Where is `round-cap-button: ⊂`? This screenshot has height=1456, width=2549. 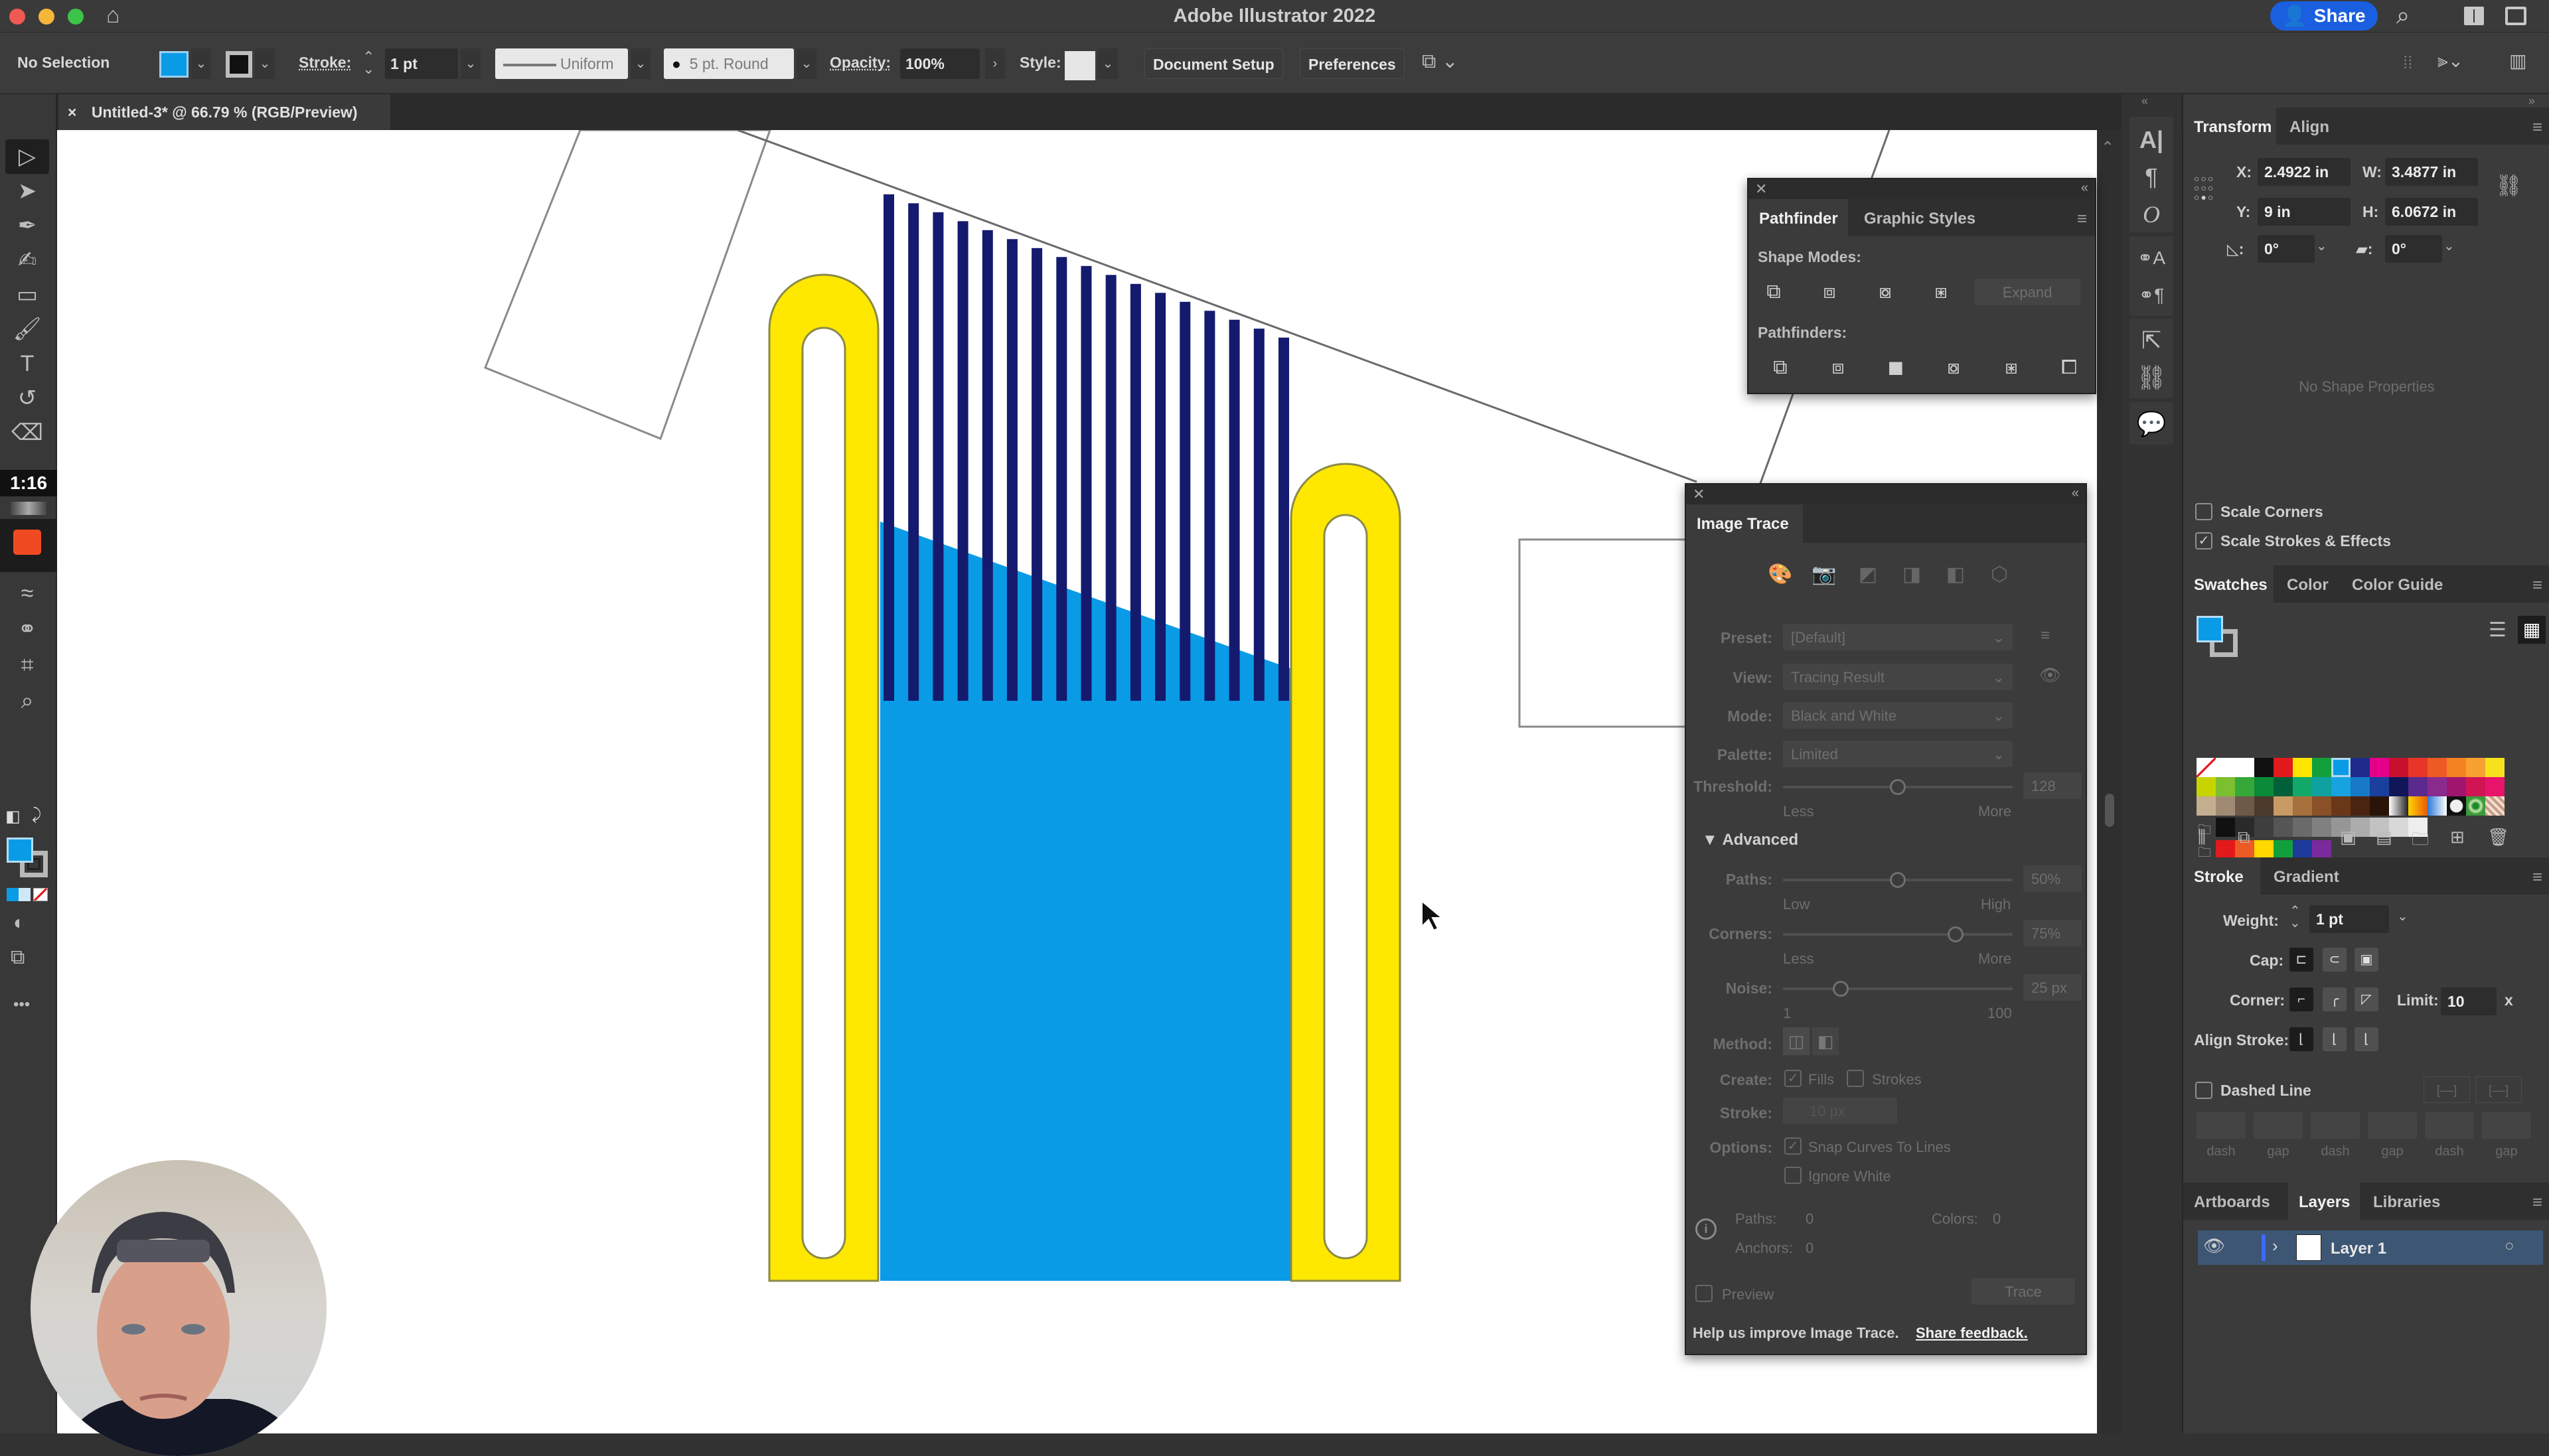 round-cap-button: ⊂ is located at coordinates (2335, 960).